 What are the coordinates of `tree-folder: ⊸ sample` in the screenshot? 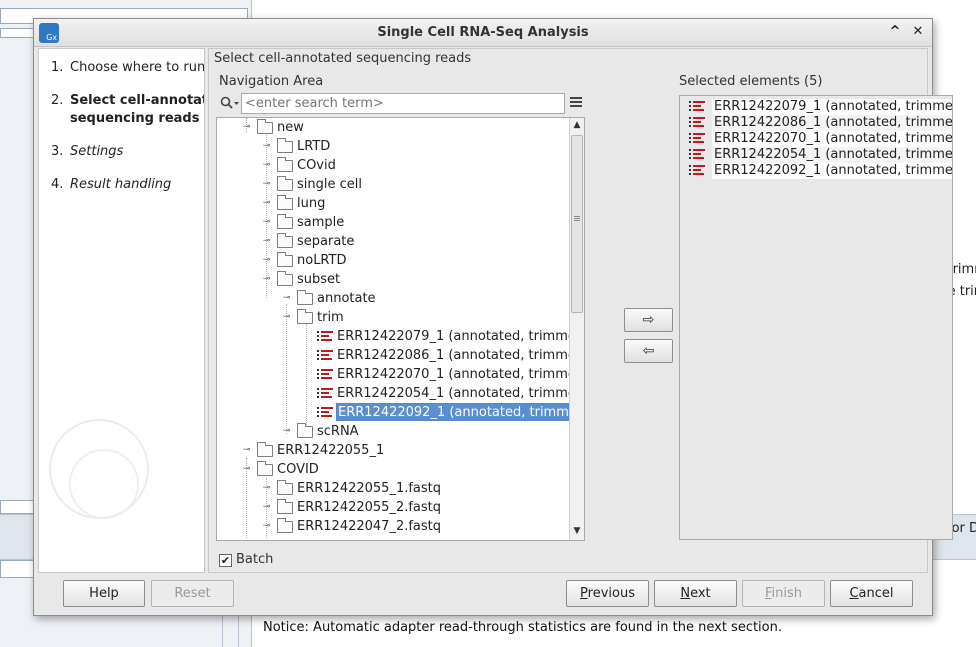 It's located at (392, 222).